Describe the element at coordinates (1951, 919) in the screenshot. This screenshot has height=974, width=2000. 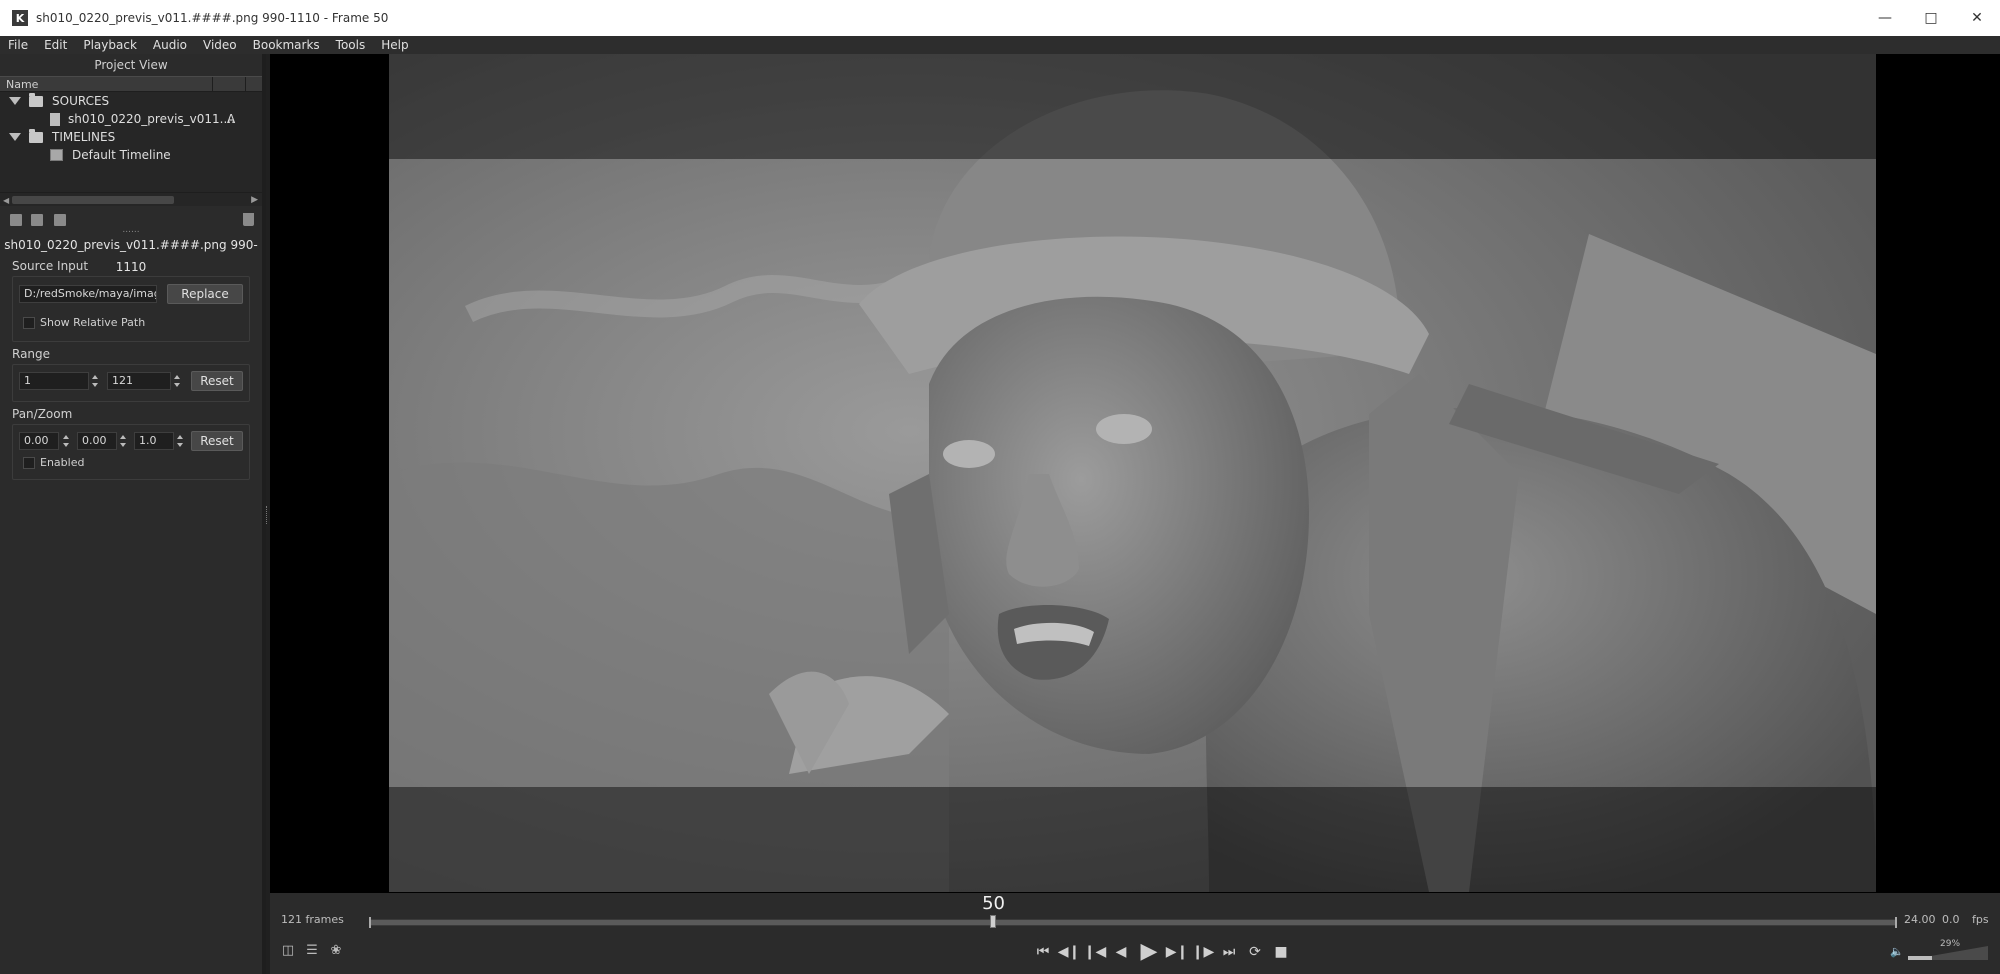
I see `fps-extra-value: 0.0` at that location.